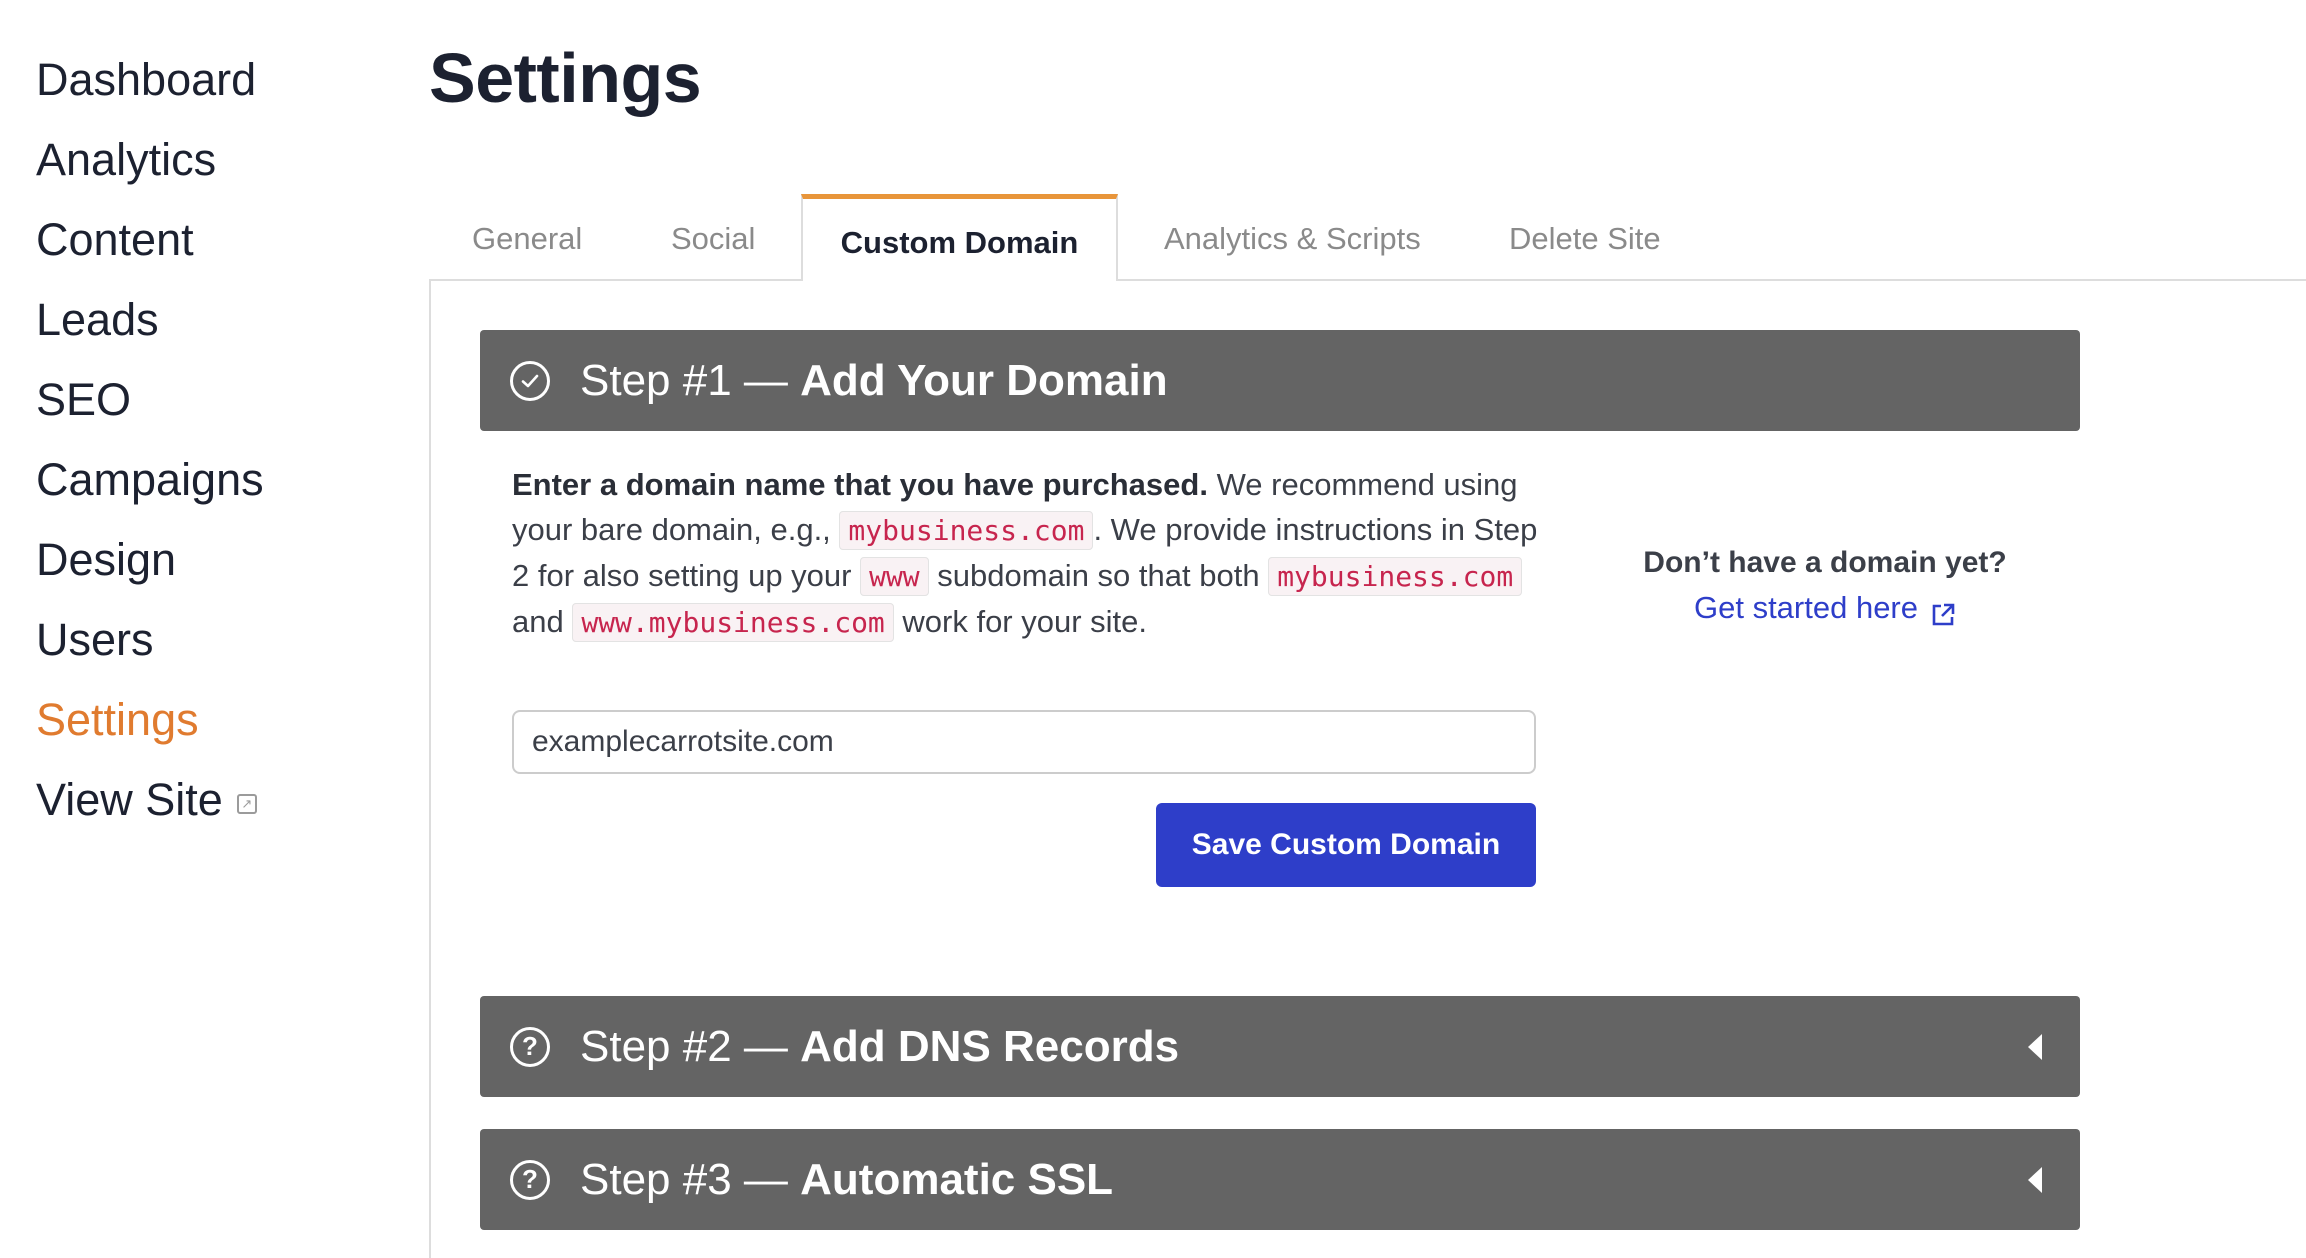 The image size is (2306, 1258). Describe the element at coordinates (733, 622) in the screenshot. I see `code-example-www-domain: www.mybusiness.com` at that location.